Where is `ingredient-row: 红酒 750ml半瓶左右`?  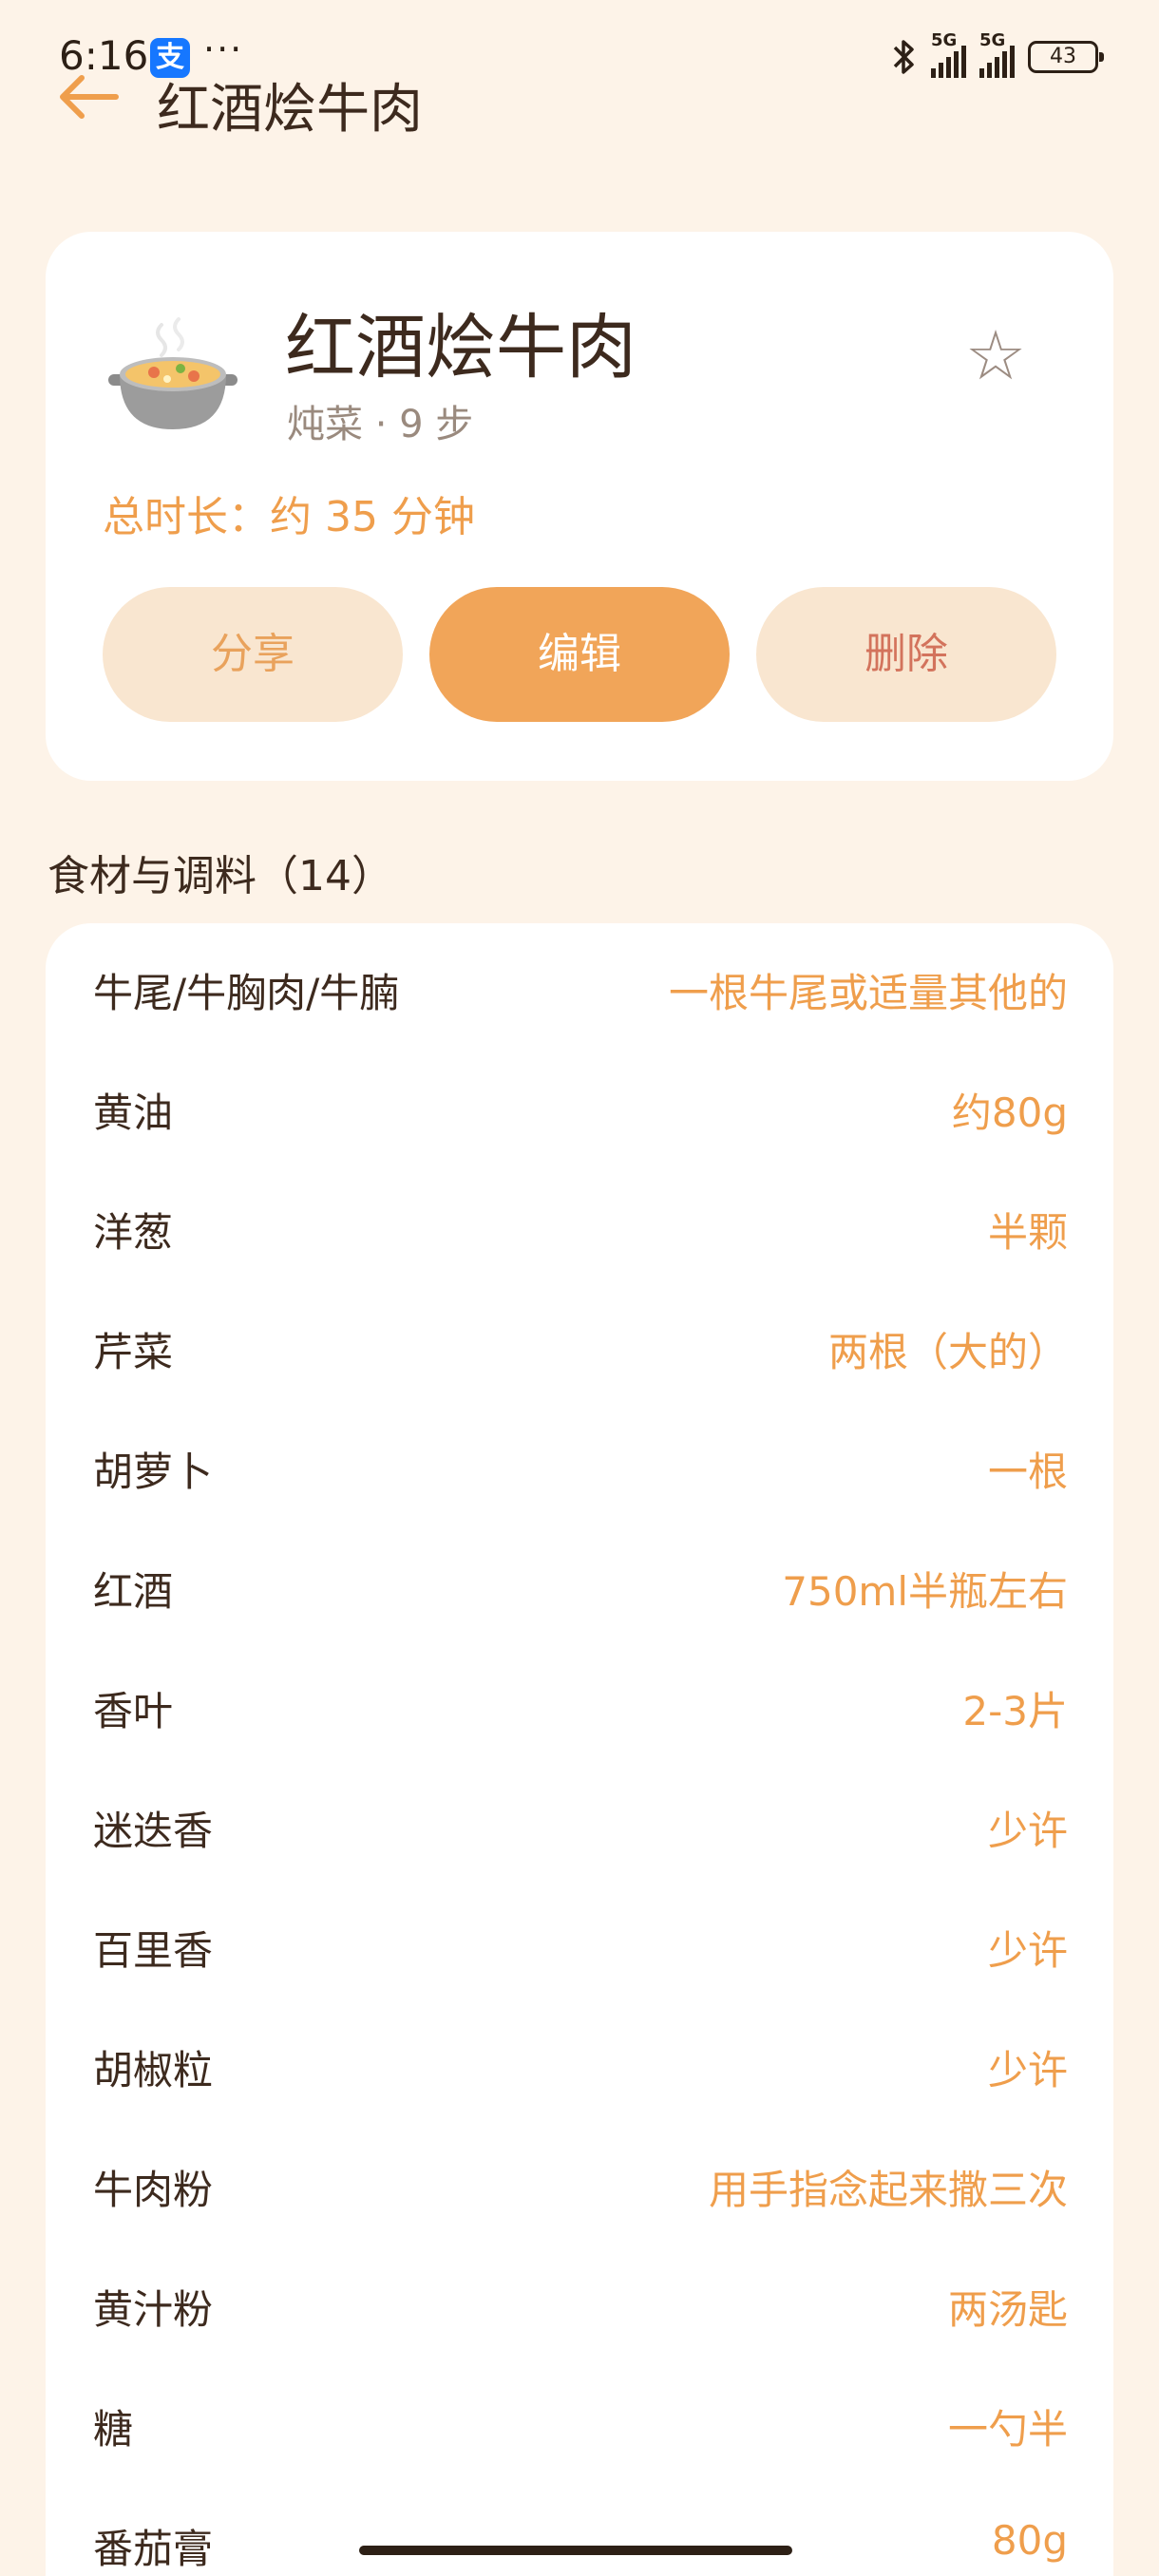
ingredient-row: 红酒 750ml半瓶左右 is located at coordinates (579, 1595).